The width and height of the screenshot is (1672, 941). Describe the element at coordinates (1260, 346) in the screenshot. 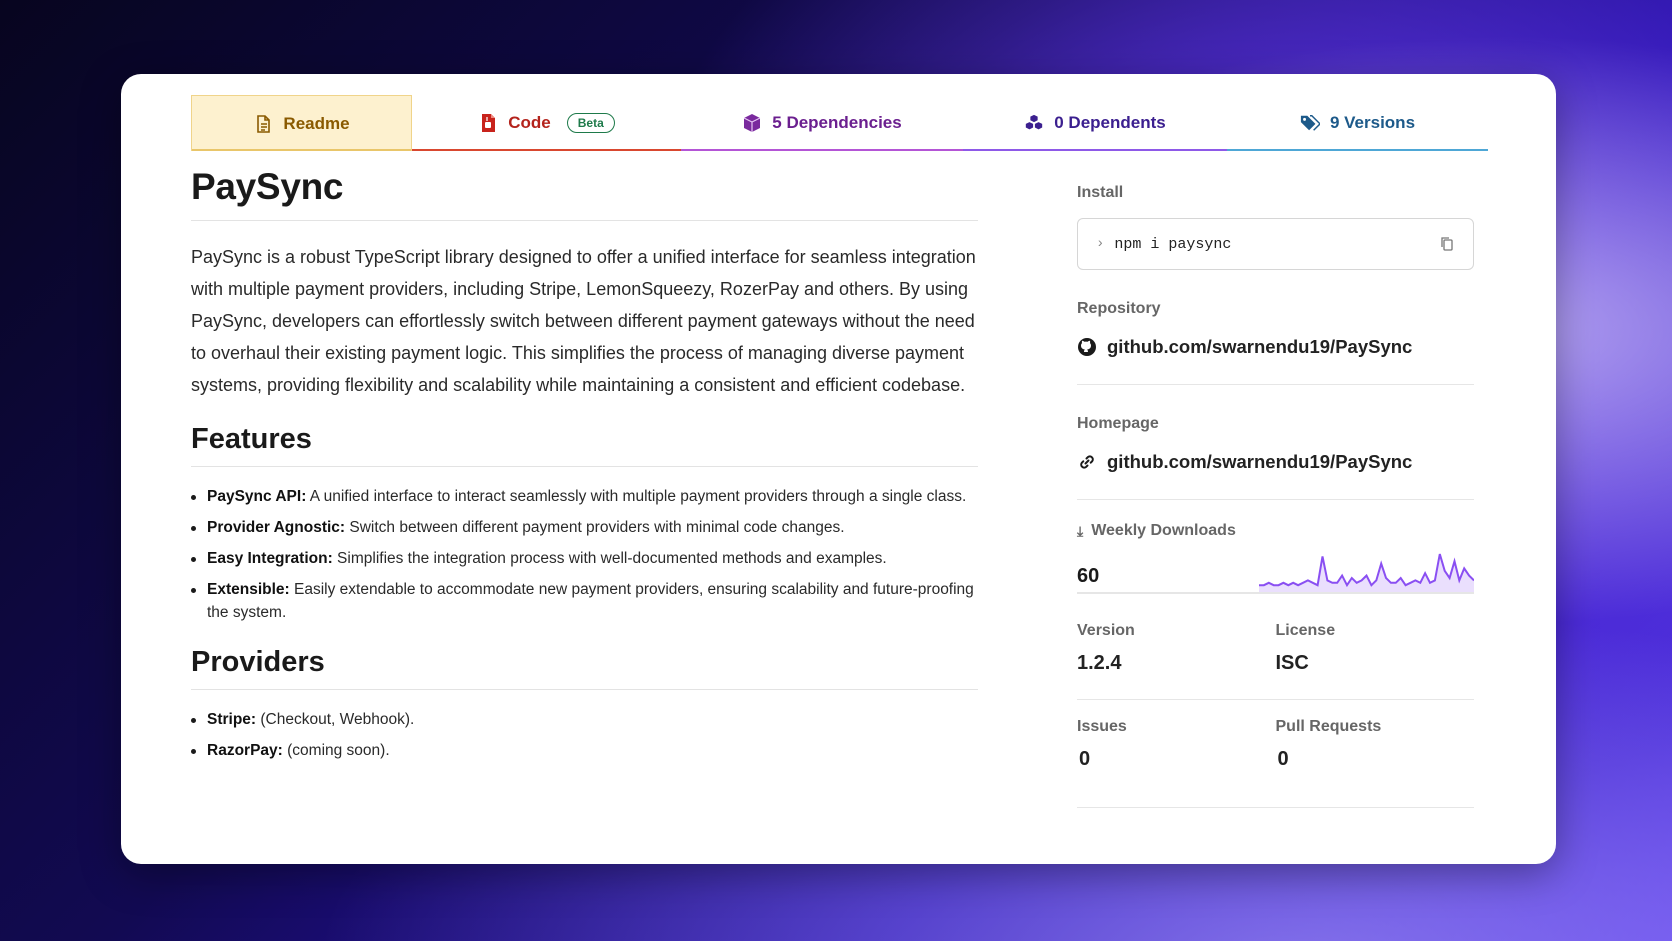

I see `repository-url: github.com/swarnendu19/PaySync` at that location.